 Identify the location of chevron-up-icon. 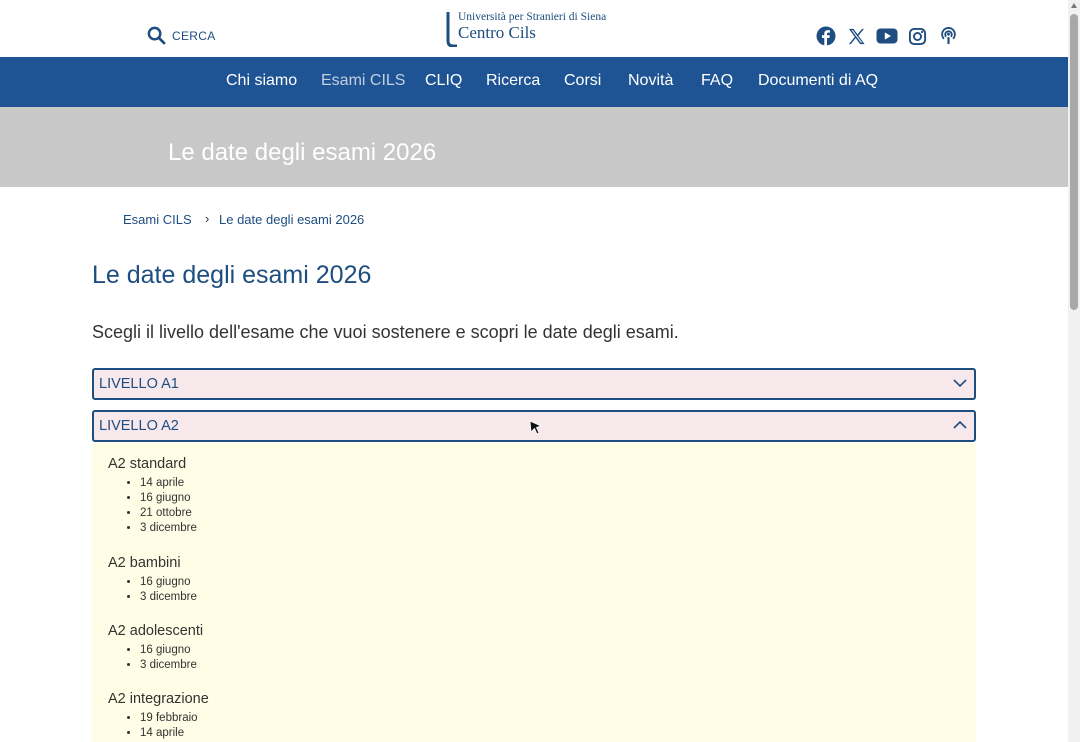
(960, 424).